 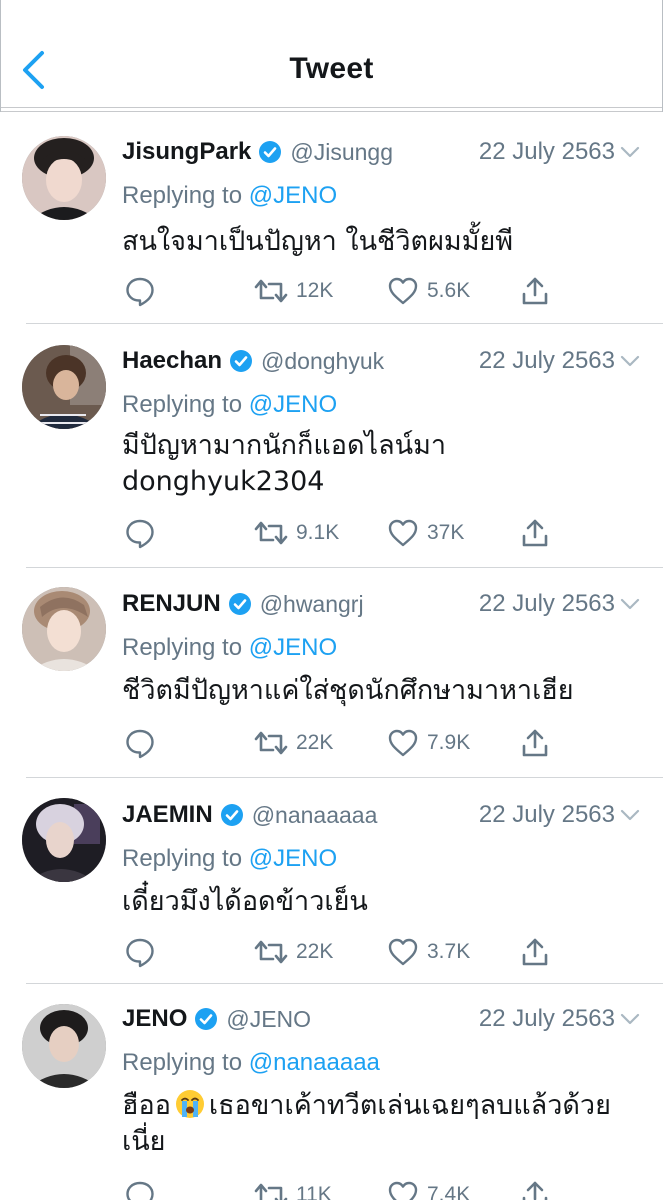 What do you see at coordinates (314, 1062) in the screenshot?
I see `reply-mention-link: @nanaaaaa` at bounding box center [314, 1062].